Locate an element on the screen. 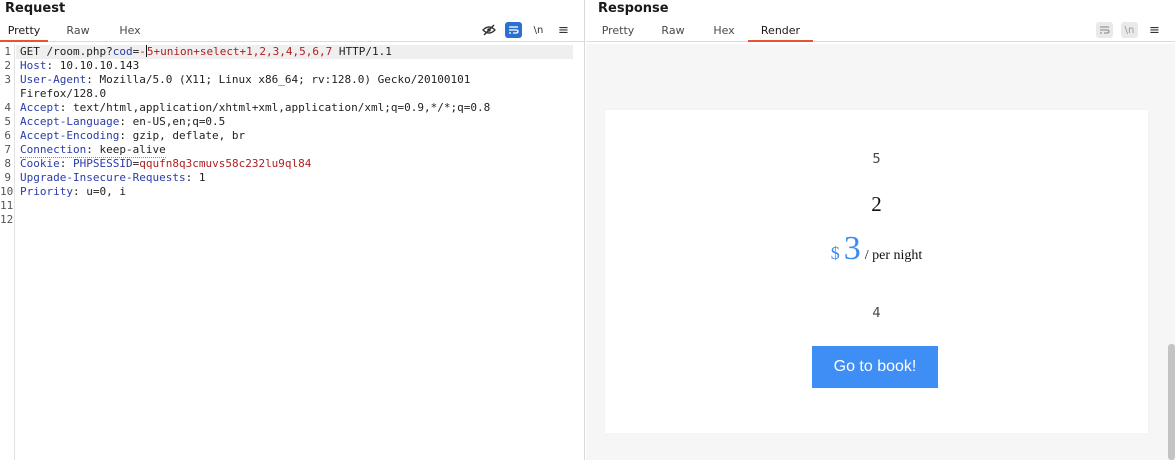 Image resolution: width=1175 pixels, height=460 pixels. line-number: 5 is located at coordinates (7, 121).